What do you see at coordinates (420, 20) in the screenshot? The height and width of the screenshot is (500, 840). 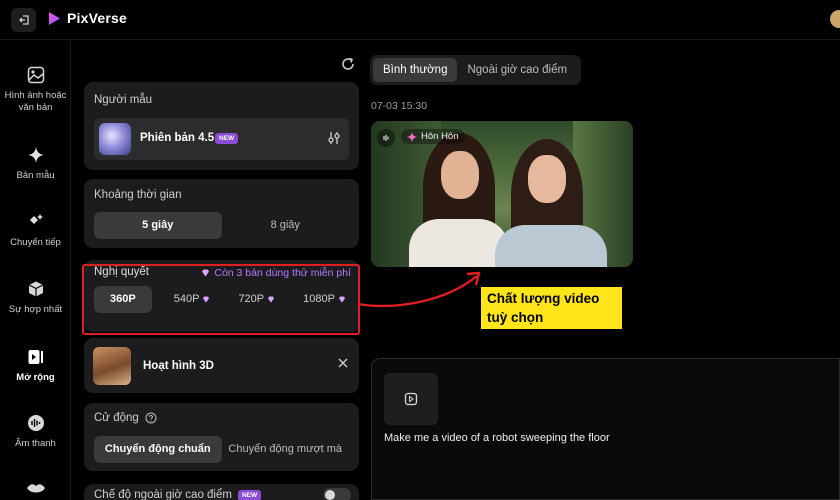 I see `top-bar: PixVerse` at bounding box center [420, 20].